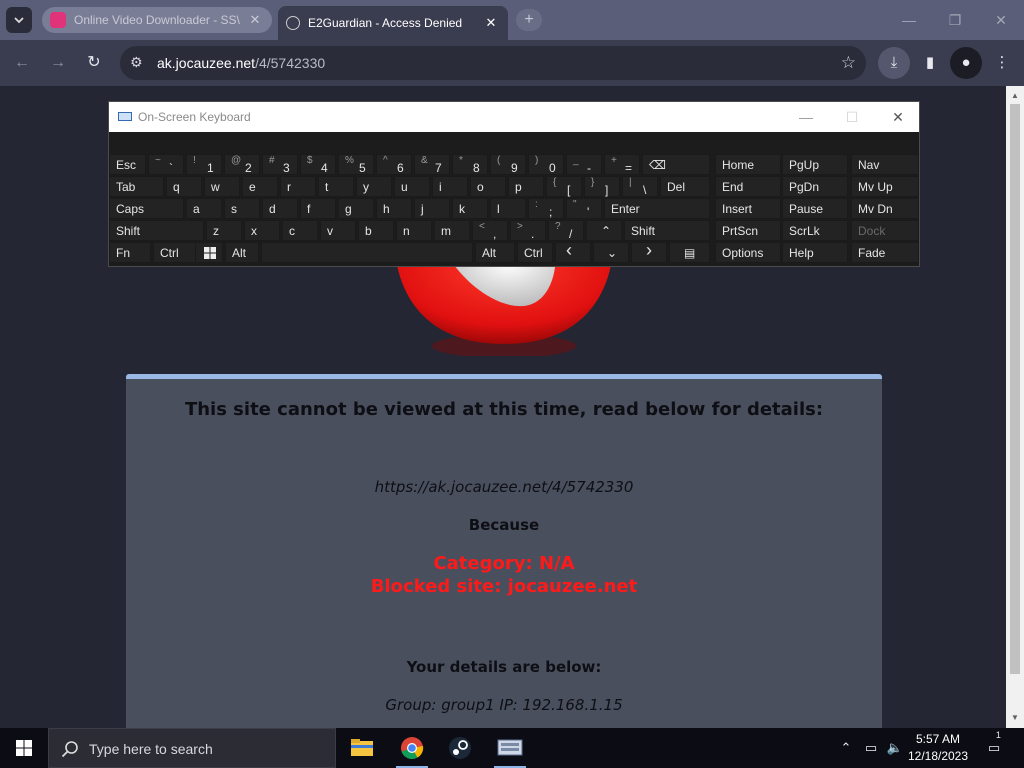 The image size is (1024, 768). I want to click on right-arrow-key: ›, so click(649, 251).